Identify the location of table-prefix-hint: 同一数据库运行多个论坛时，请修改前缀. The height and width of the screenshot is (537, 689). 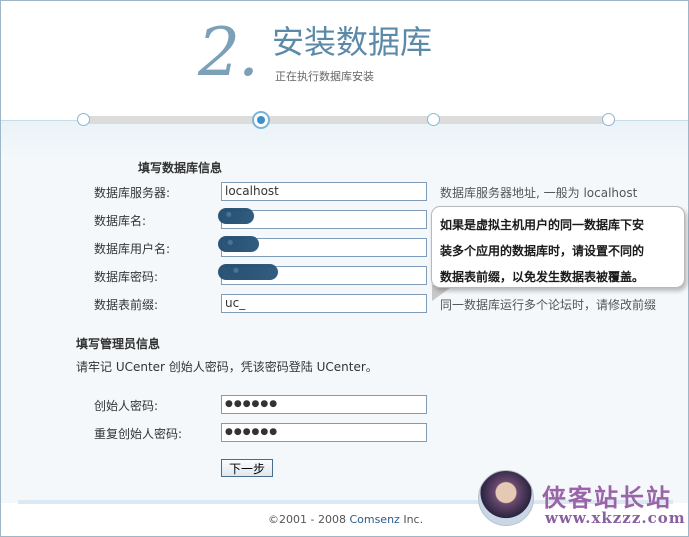
(548, 305).